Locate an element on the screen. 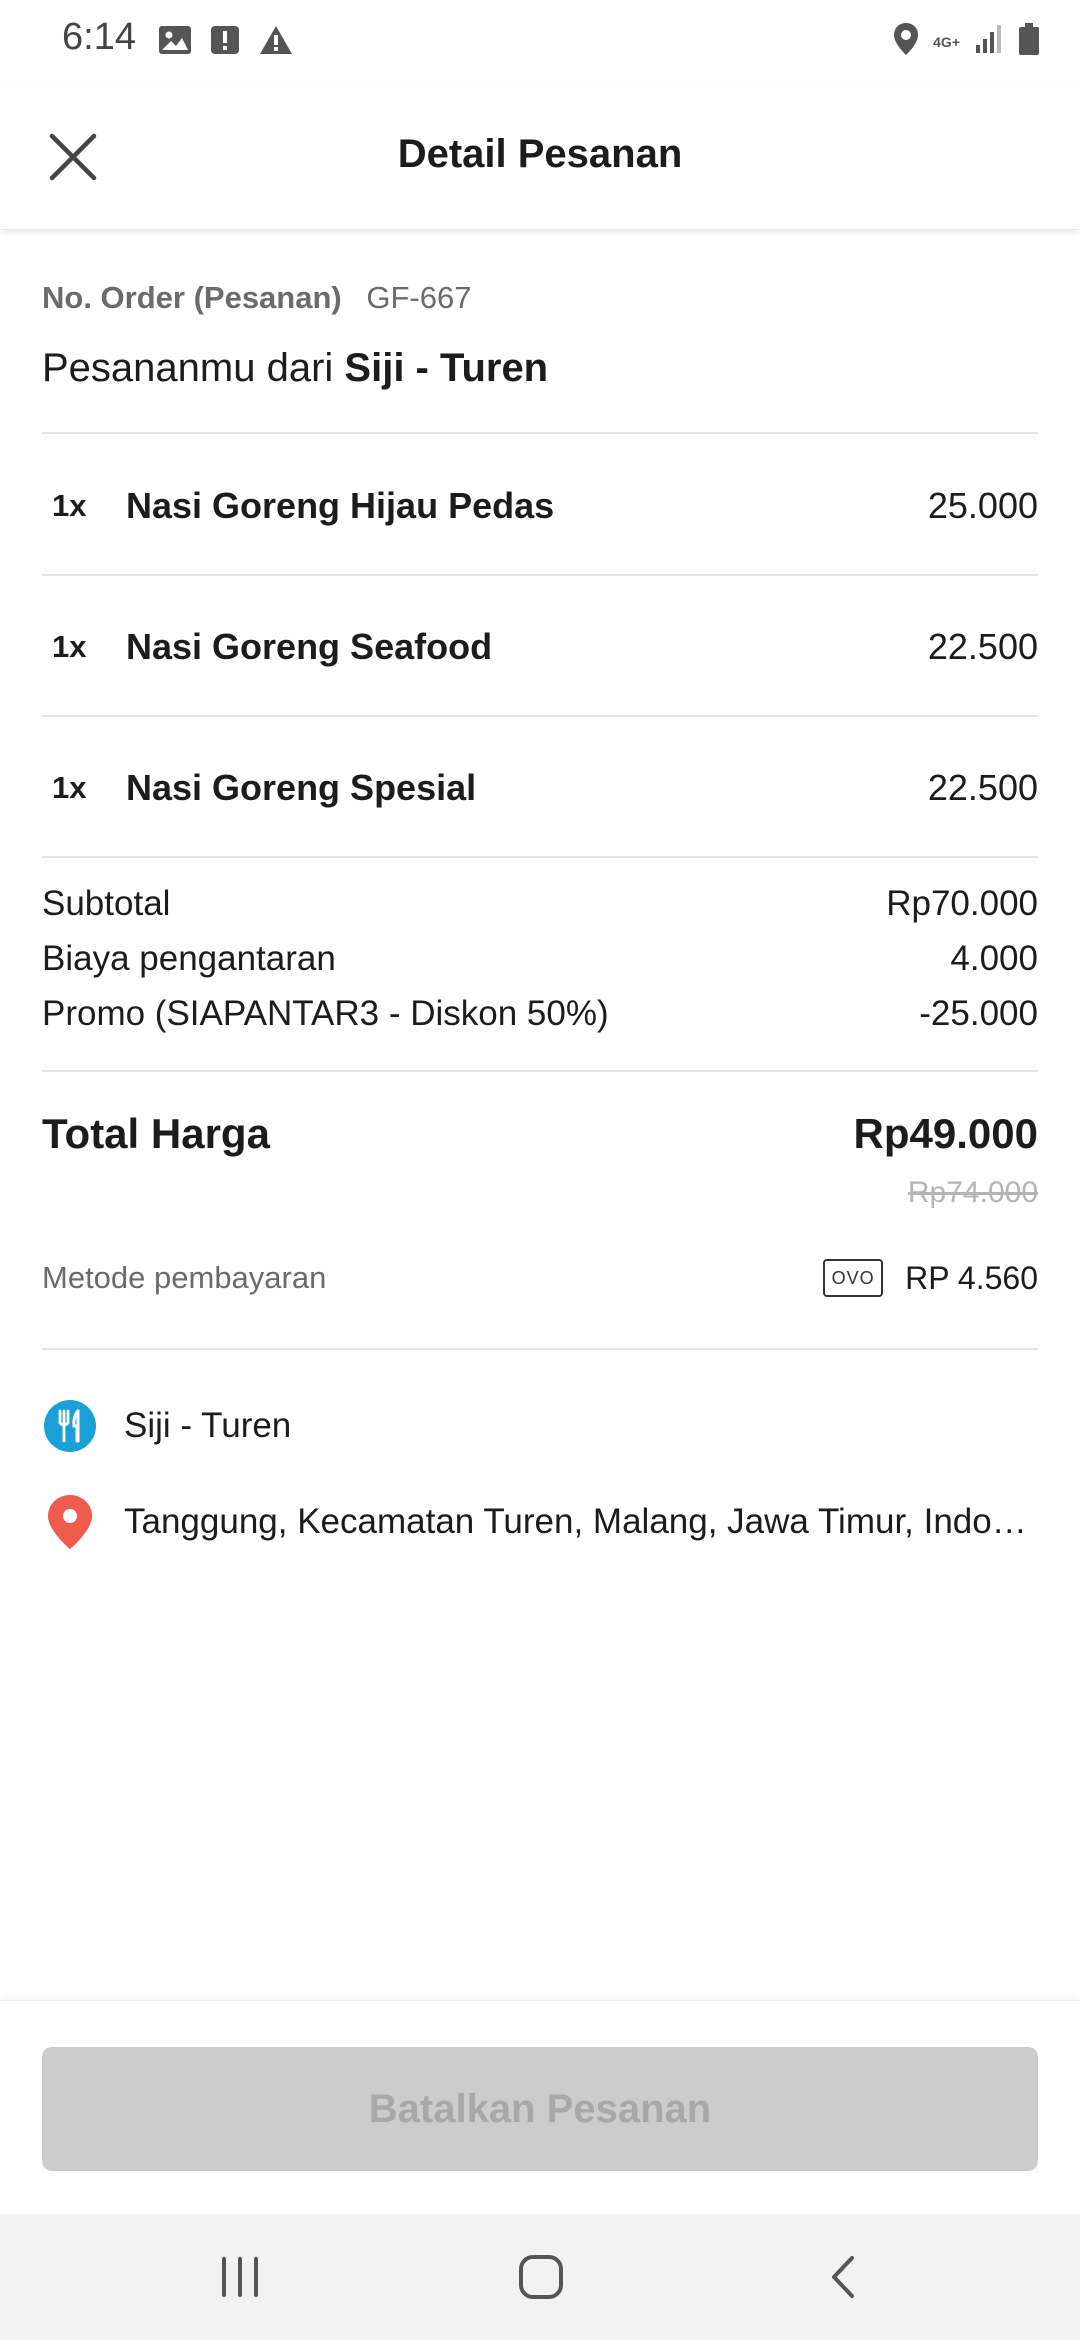 The image size is (1080, 2340). order-from: Pesananmu dari Siji - Turen is located at coordinates (295, 368).